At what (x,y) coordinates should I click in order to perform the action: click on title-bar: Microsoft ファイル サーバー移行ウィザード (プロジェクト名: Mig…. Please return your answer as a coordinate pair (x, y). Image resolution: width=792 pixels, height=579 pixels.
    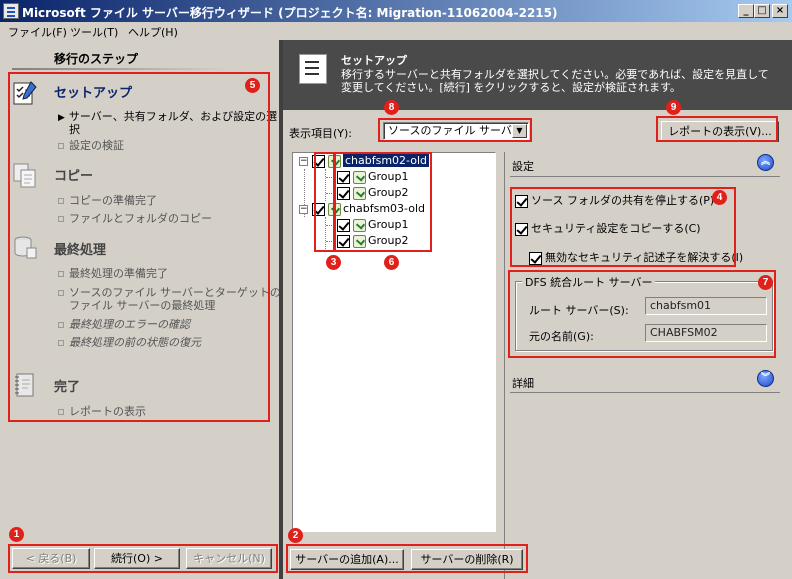
    Looking at the image, I should click on (396, 11).